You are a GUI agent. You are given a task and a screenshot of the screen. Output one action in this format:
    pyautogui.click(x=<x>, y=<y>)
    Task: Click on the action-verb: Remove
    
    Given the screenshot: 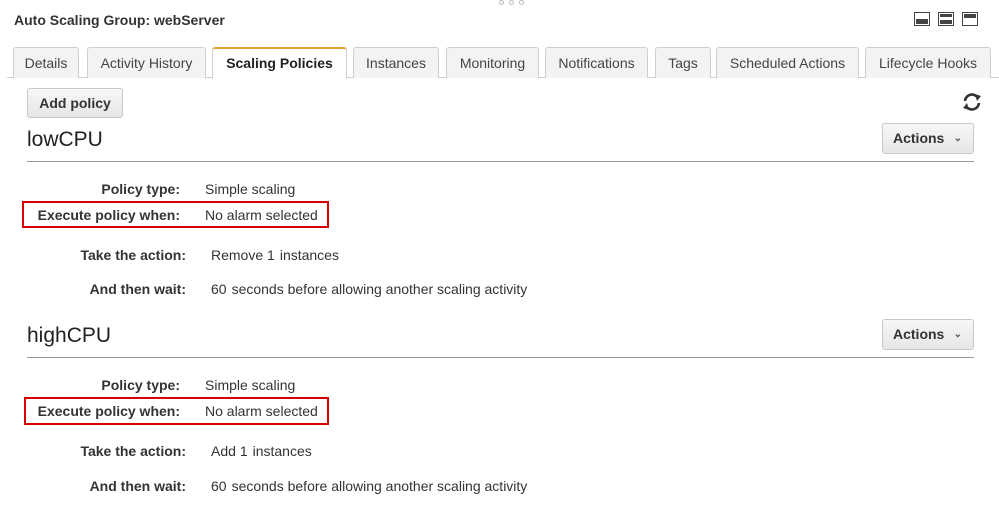 What is the action you would take?
    pyautogui.click(x=237, y=255)
    